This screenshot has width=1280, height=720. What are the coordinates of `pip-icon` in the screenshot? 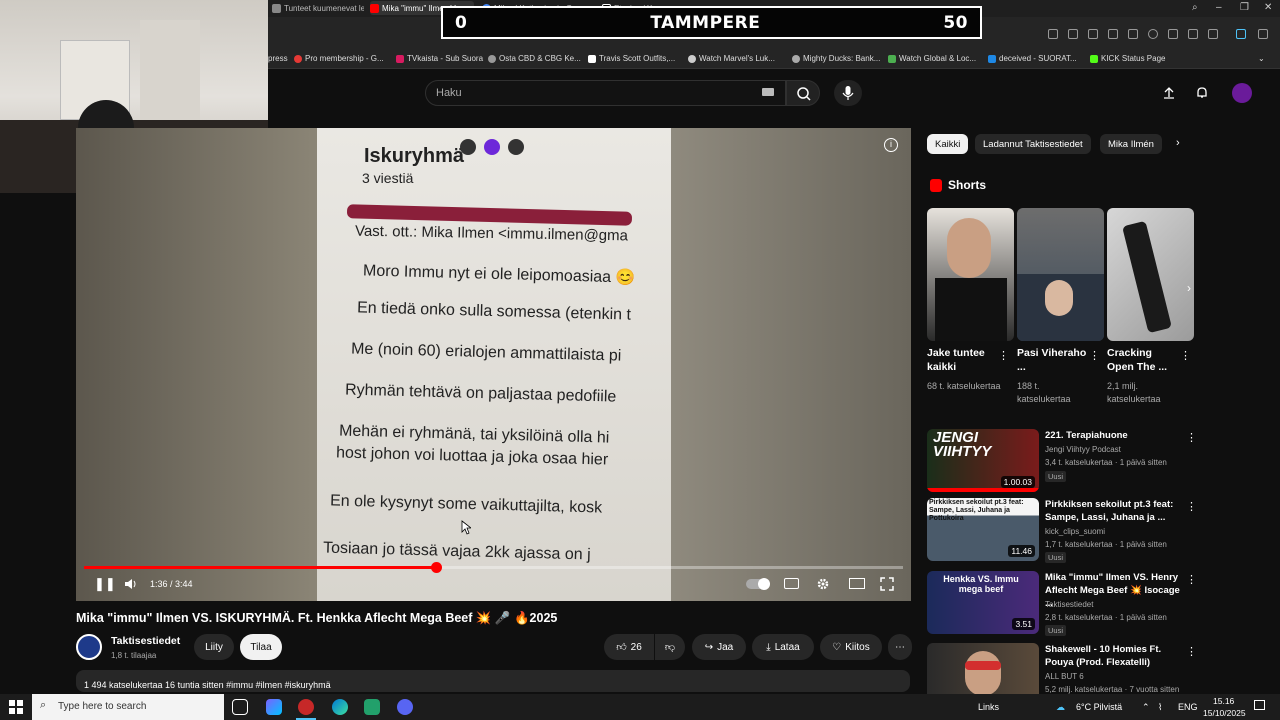 It's located at (468, 147).